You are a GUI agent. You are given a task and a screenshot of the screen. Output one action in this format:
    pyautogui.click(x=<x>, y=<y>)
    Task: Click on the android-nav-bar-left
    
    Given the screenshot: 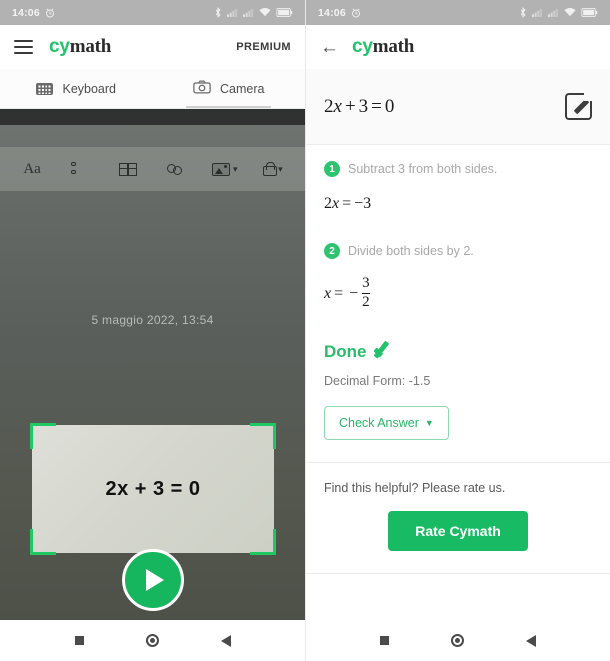 What is the action you would take?
    pyautogui.click(x=152, y=640)
    